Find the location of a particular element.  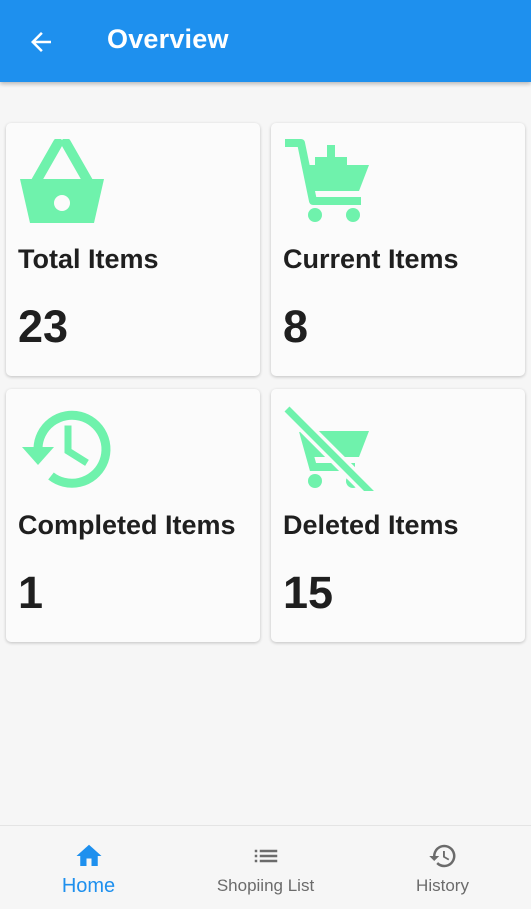

card-value: 1 is located at coordinates (31, 592).